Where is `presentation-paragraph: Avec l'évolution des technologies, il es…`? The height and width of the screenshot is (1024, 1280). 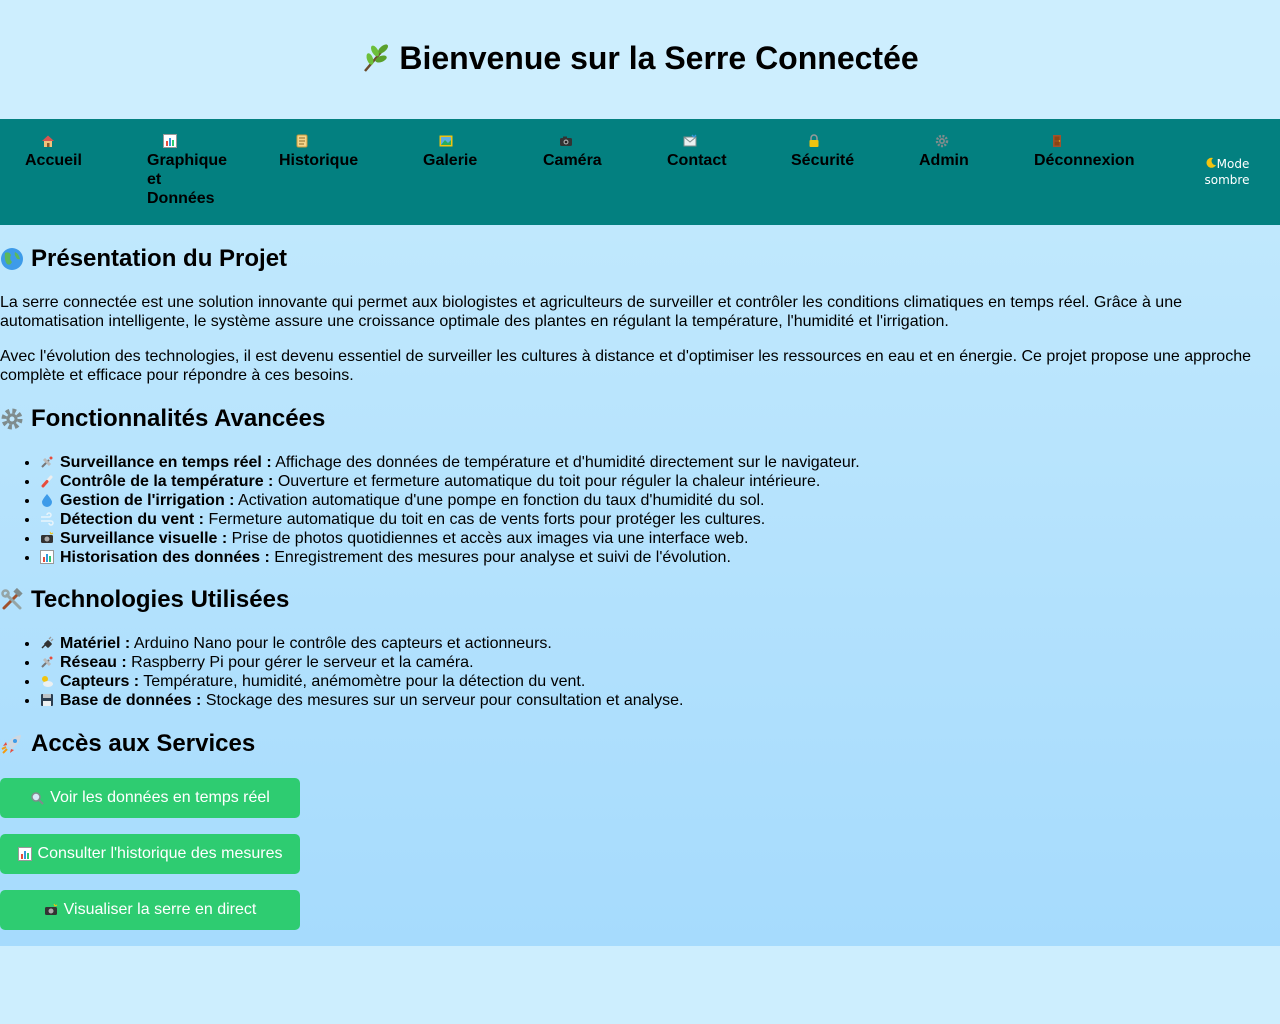
presentation-paragraph: Avec l'évolution des technologies, il es… is located at coordinates (625, 366).